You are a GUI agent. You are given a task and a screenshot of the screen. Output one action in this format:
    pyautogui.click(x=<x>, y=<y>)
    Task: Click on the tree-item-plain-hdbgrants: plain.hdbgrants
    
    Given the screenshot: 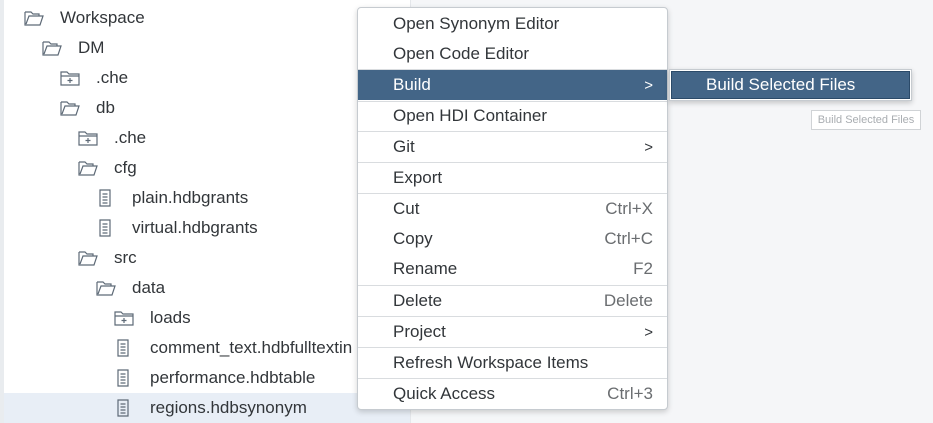 What is the action you would take?
    pyautogui.click(x=207, y=198)
    